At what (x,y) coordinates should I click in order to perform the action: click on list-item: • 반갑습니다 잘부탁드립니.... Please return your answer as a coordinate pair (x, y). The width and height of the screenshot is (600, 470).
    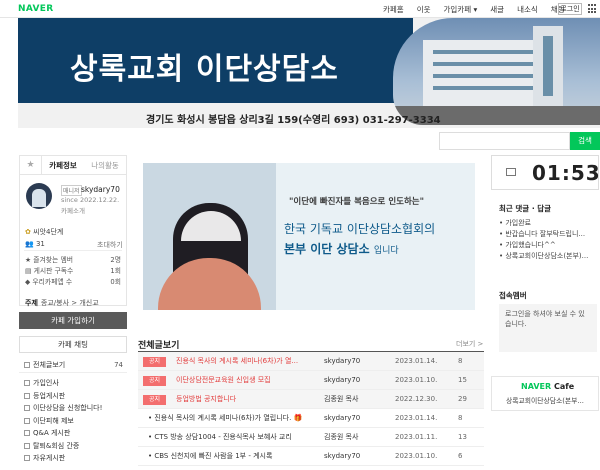
    Looking at the image, I should click on (546, 234).